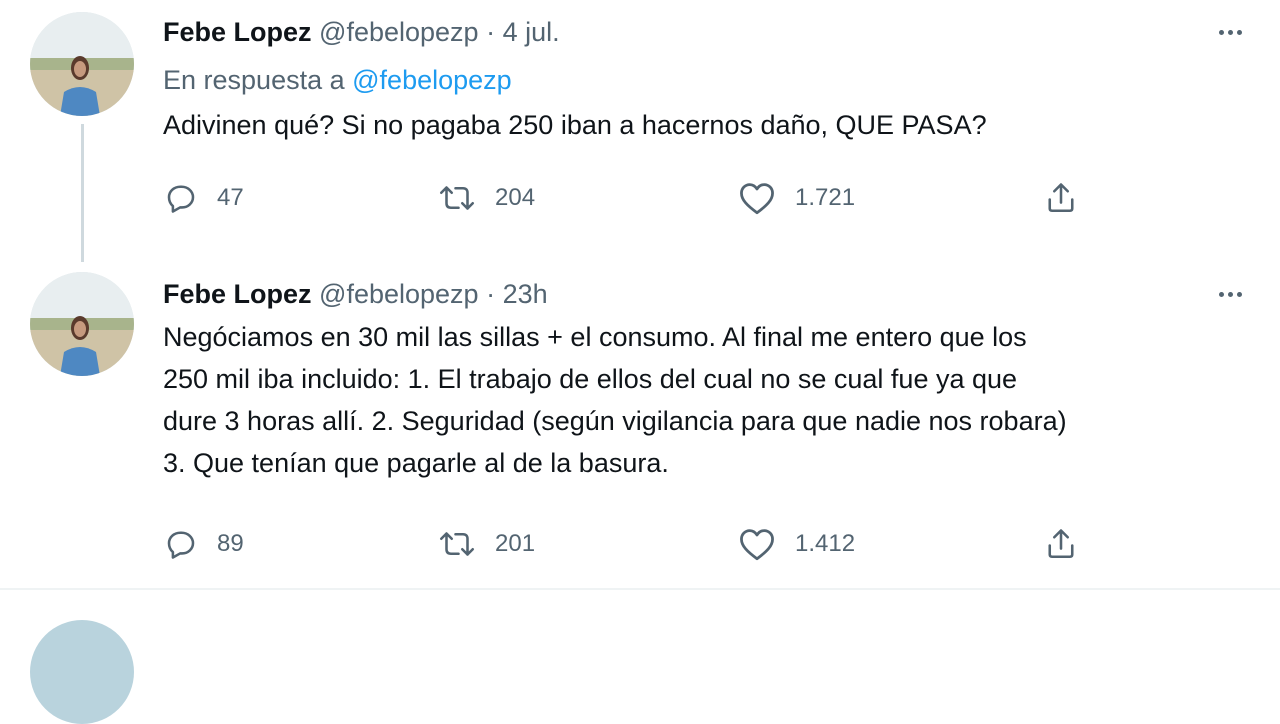  Describe the element at coordinates (203, 198) in the screenshot. I see `reply-button: 47` at that location.